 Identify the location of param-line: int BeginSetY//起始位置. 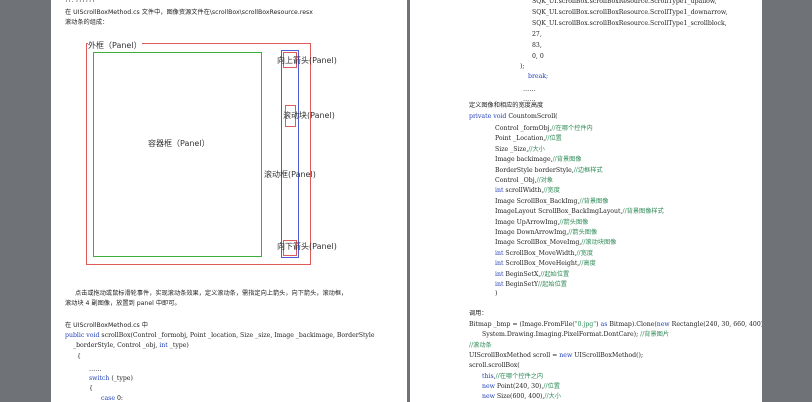
(531, 285).